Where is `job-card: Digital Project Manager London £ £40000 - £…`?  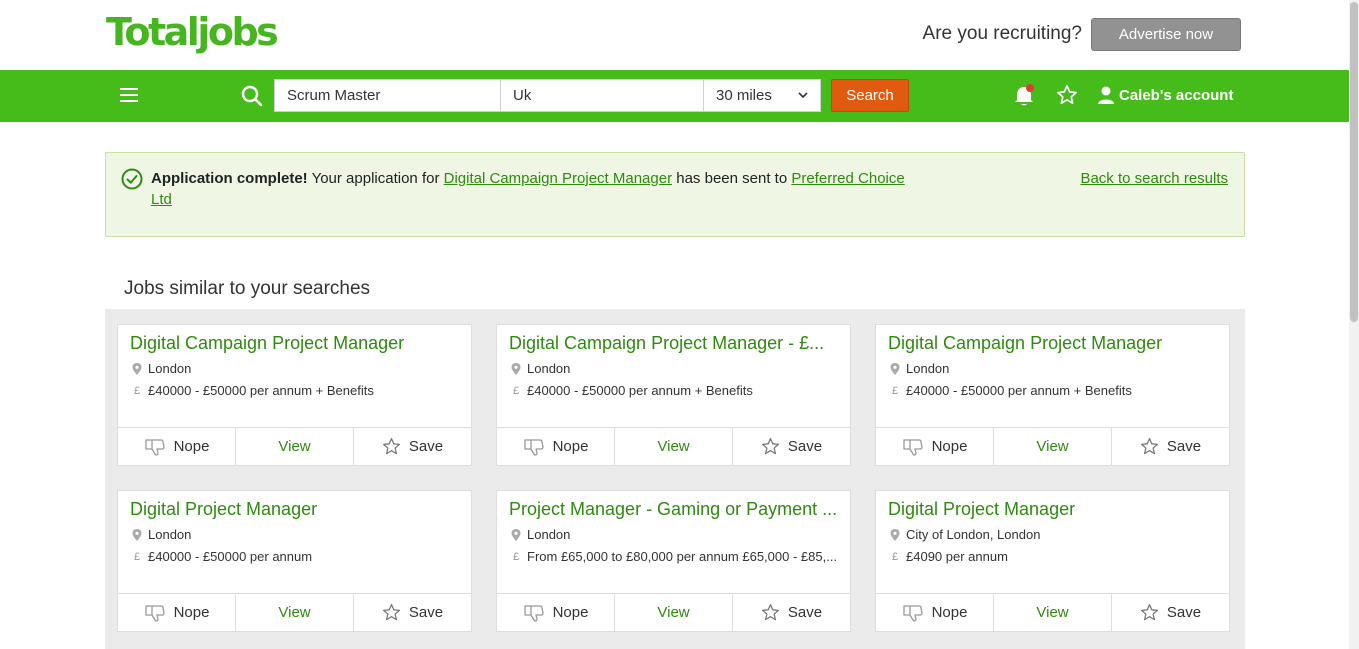 job-card: Digital Project Manager London £ £40000 - £… is located at coordinates (294, 561).